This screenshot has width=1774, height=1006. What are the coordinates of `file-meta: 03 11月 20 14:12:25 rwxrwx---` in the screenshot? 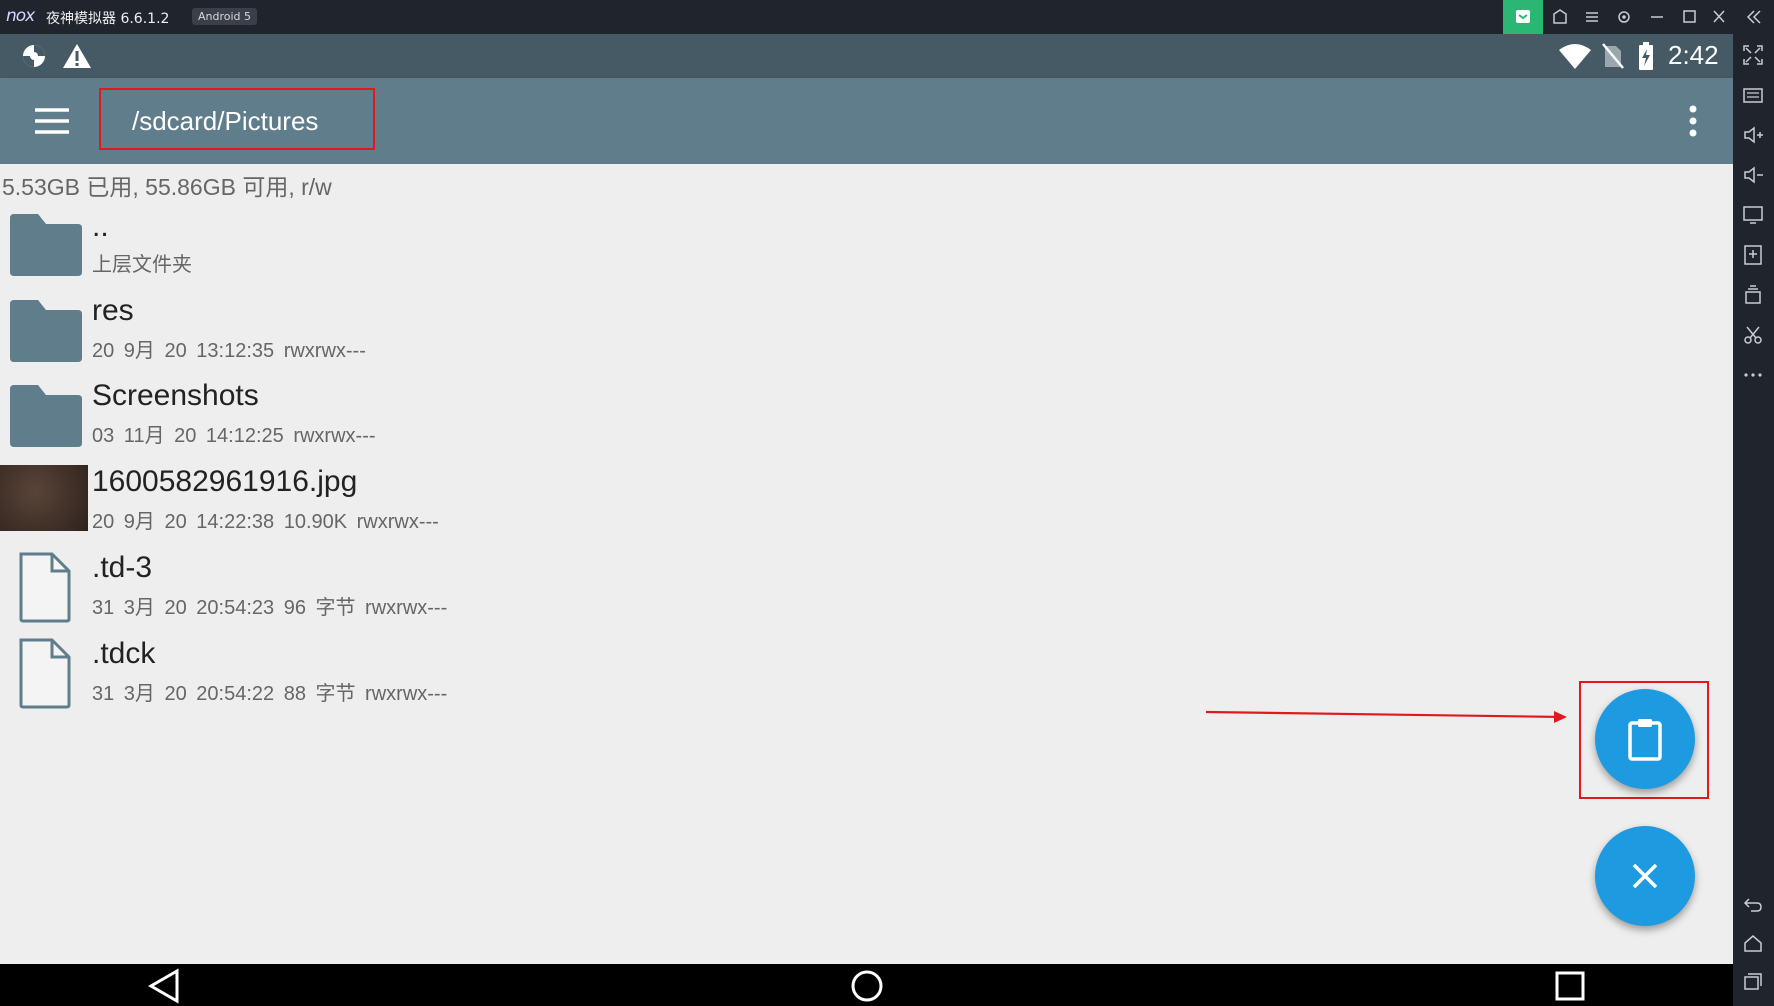 It's located at (234, 436).